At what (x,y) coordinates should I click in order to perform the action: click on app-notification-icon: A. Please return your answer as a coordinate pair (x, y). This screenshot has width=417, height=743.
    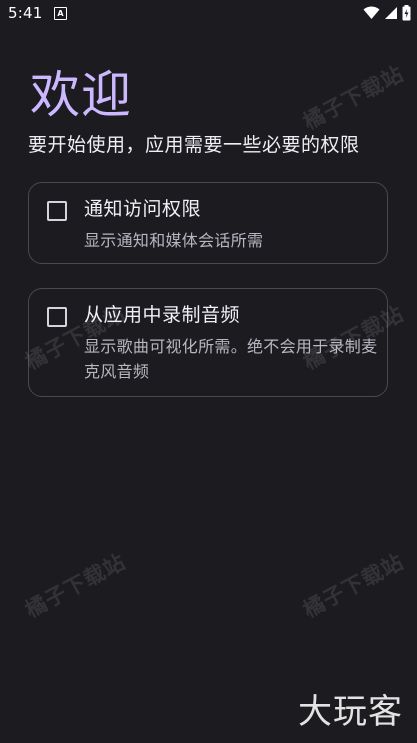
    Looking at the image, I should click on (60, 13).